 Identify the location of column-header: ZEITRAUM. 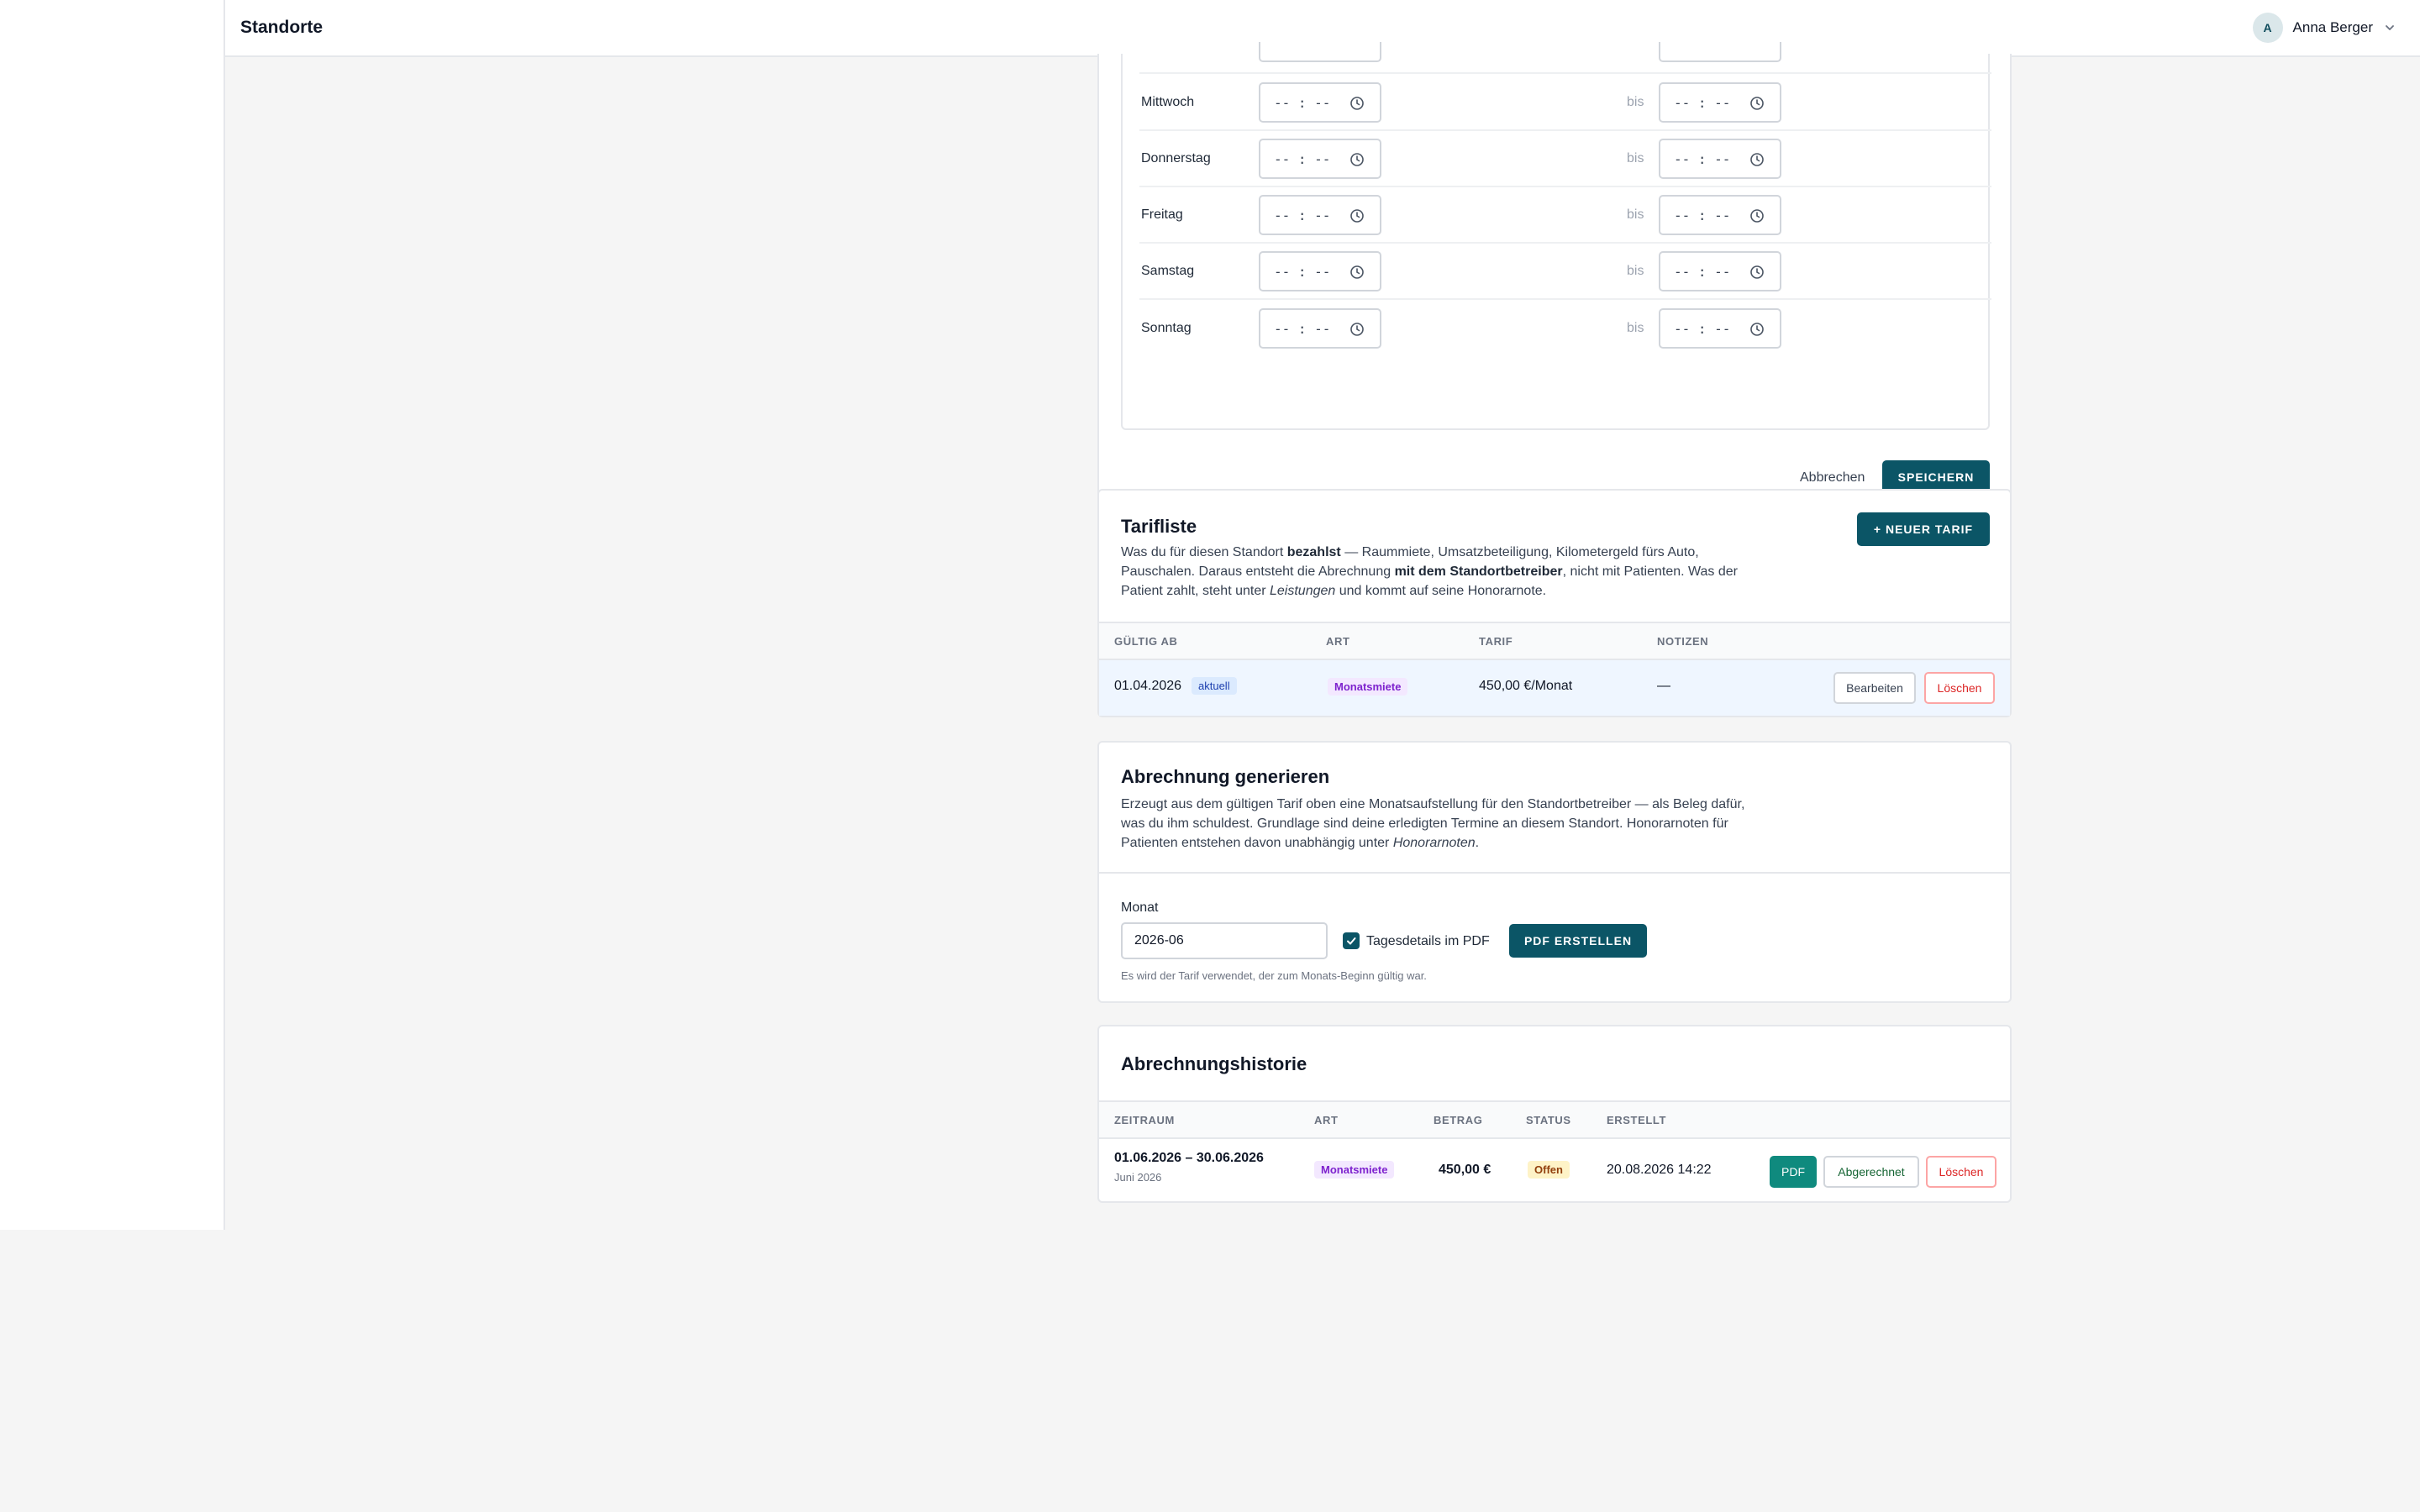
(1144, 1120).